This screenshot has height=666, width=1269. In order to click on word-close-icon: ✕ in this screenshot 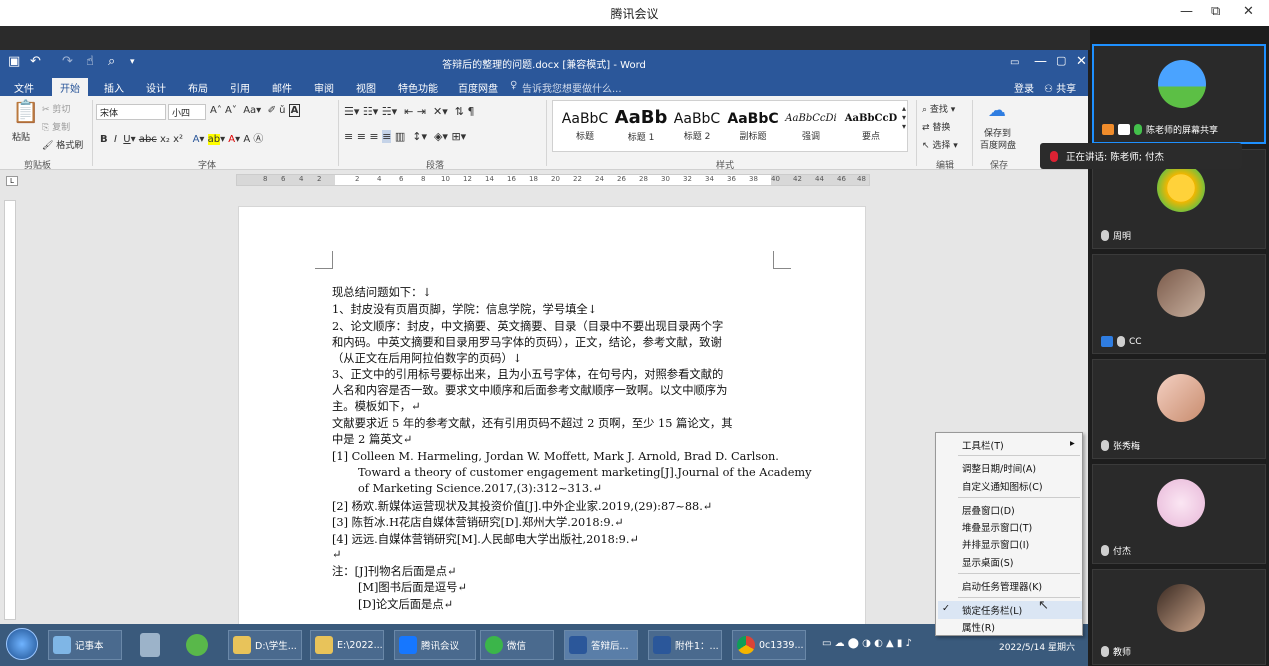, I will do `click(1081, 61)`.